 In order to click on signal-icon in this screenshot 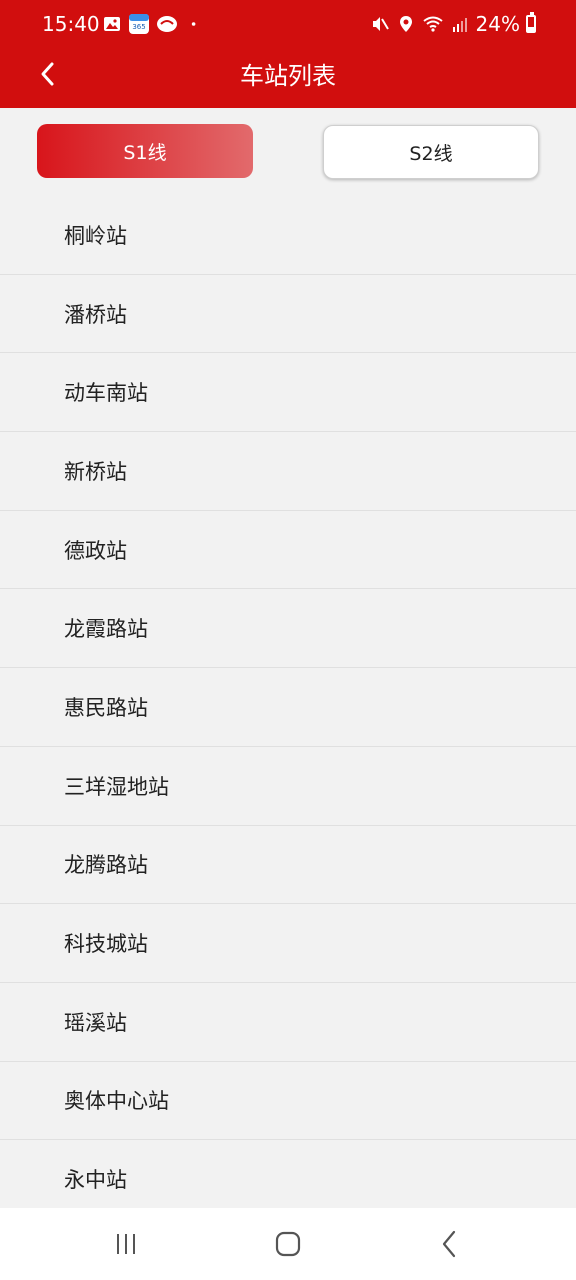, I will do `click(459, 25)`.